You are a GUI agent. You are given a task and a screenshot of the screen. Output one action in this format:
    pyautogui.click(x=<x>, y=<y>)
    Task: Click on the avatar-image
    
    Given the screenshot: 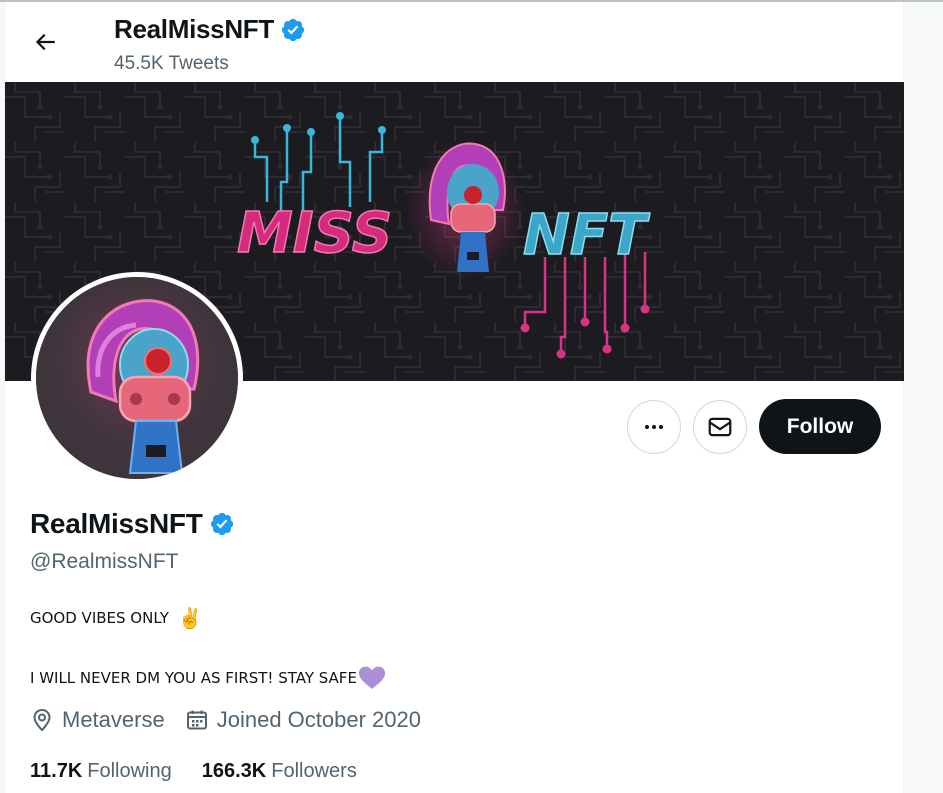 What is the action you would take?
    pyautogui.click(x=137, y=378)
    